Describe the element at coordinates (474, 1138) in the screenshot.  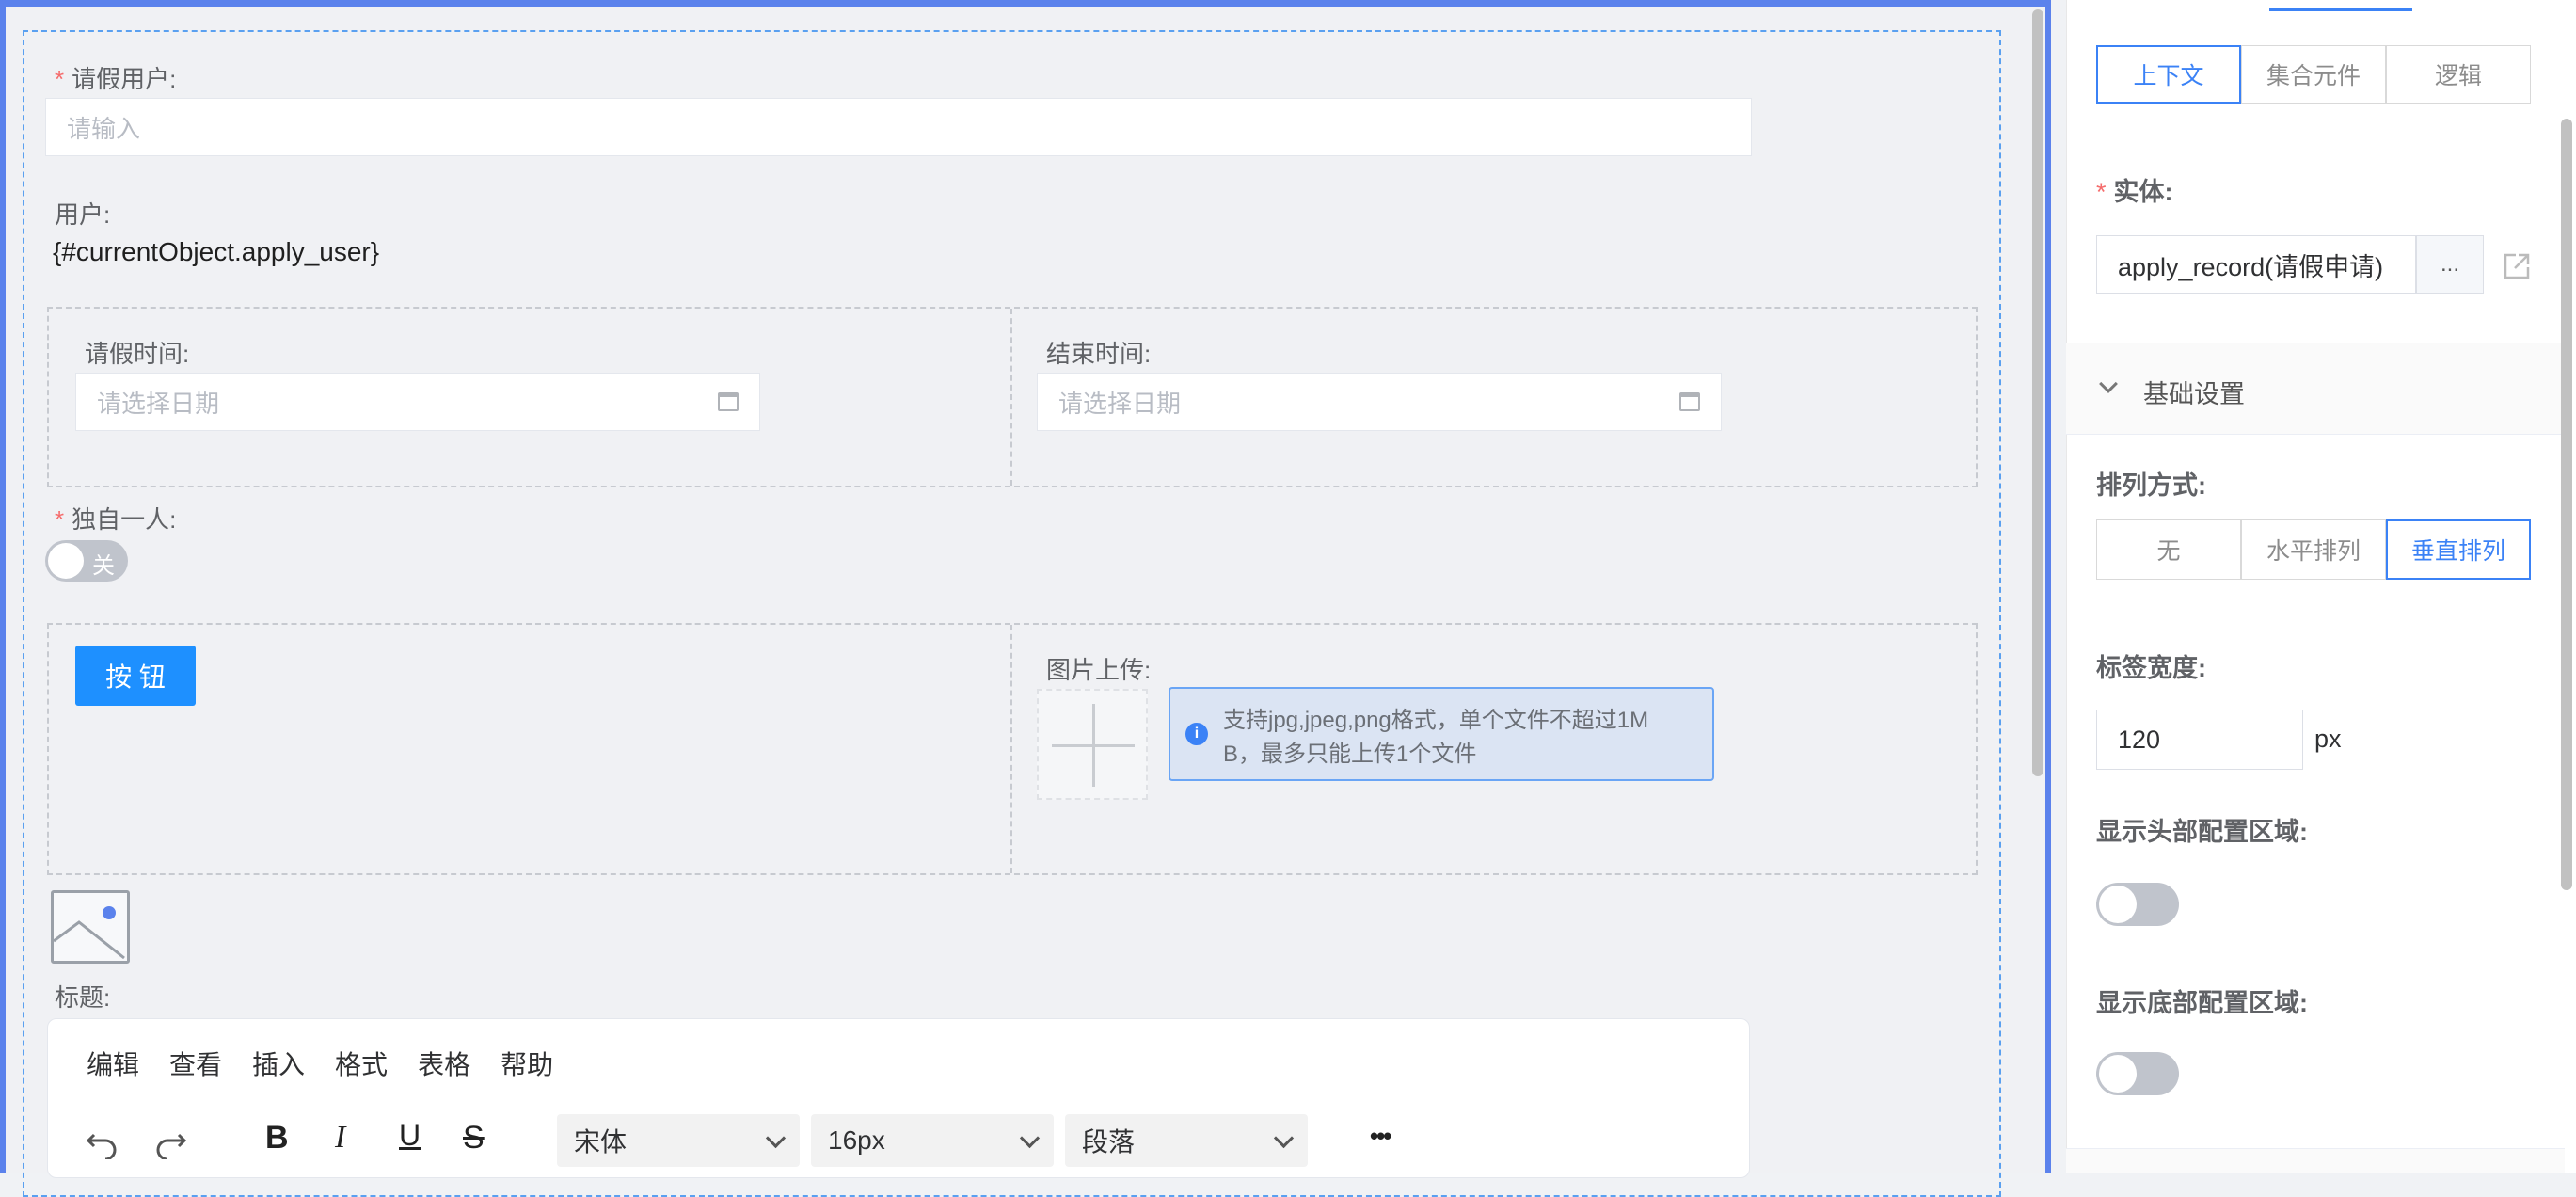
I see `strikethrough-icon: S` at that location.